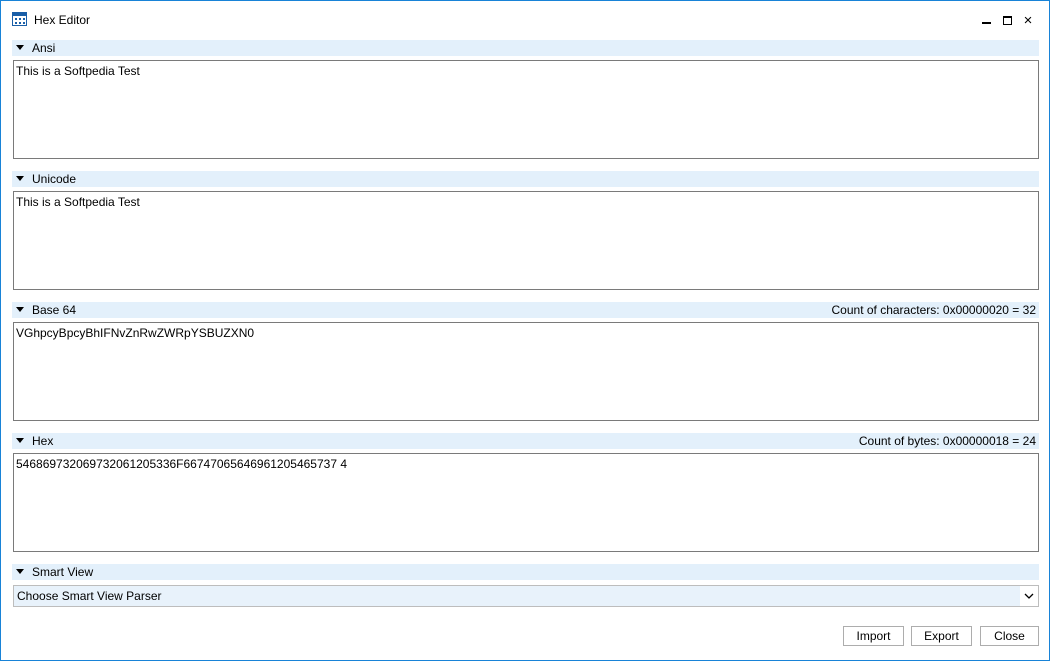 This screenshot has height=661, width=1050. What do you see at coordinates (43, 441) in the screenshot?
I see `hex-label: Hex` at bounding box center [43, 441].